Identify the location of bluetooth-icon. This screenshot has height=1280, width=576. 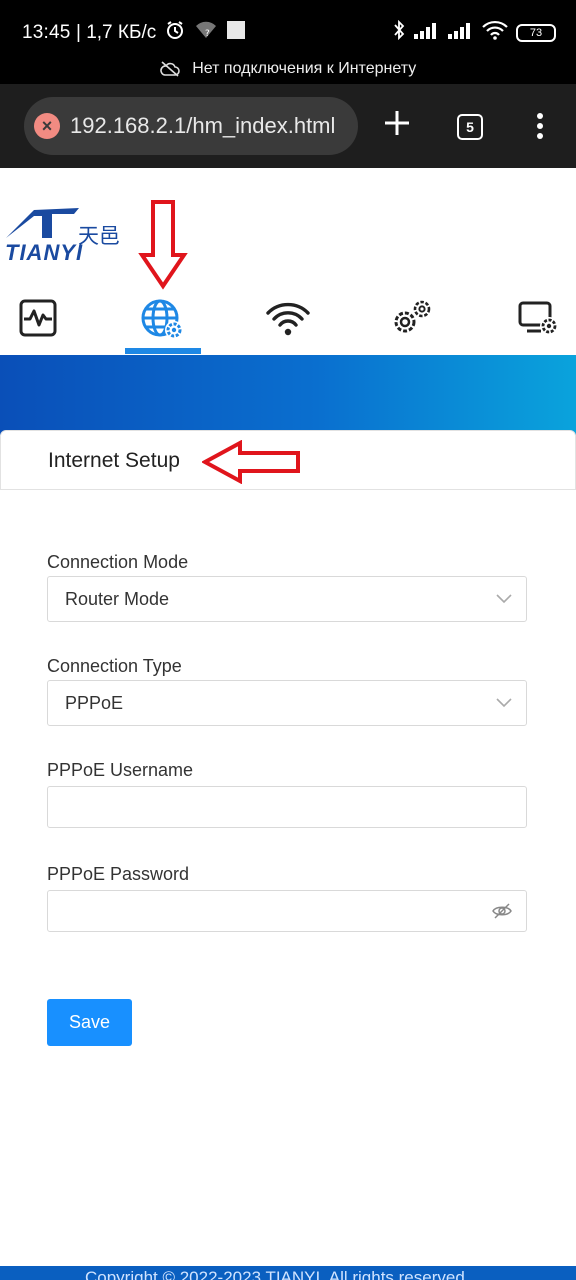
(399, 32).